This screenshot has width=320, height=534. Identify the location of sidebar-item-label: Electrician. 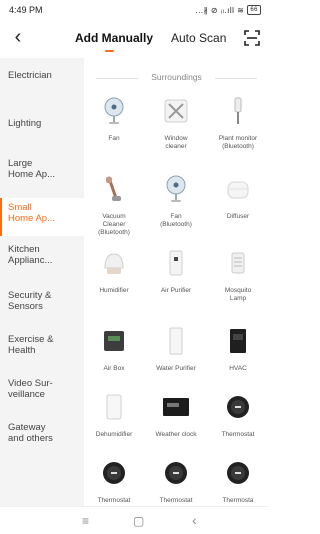
(30, 75).